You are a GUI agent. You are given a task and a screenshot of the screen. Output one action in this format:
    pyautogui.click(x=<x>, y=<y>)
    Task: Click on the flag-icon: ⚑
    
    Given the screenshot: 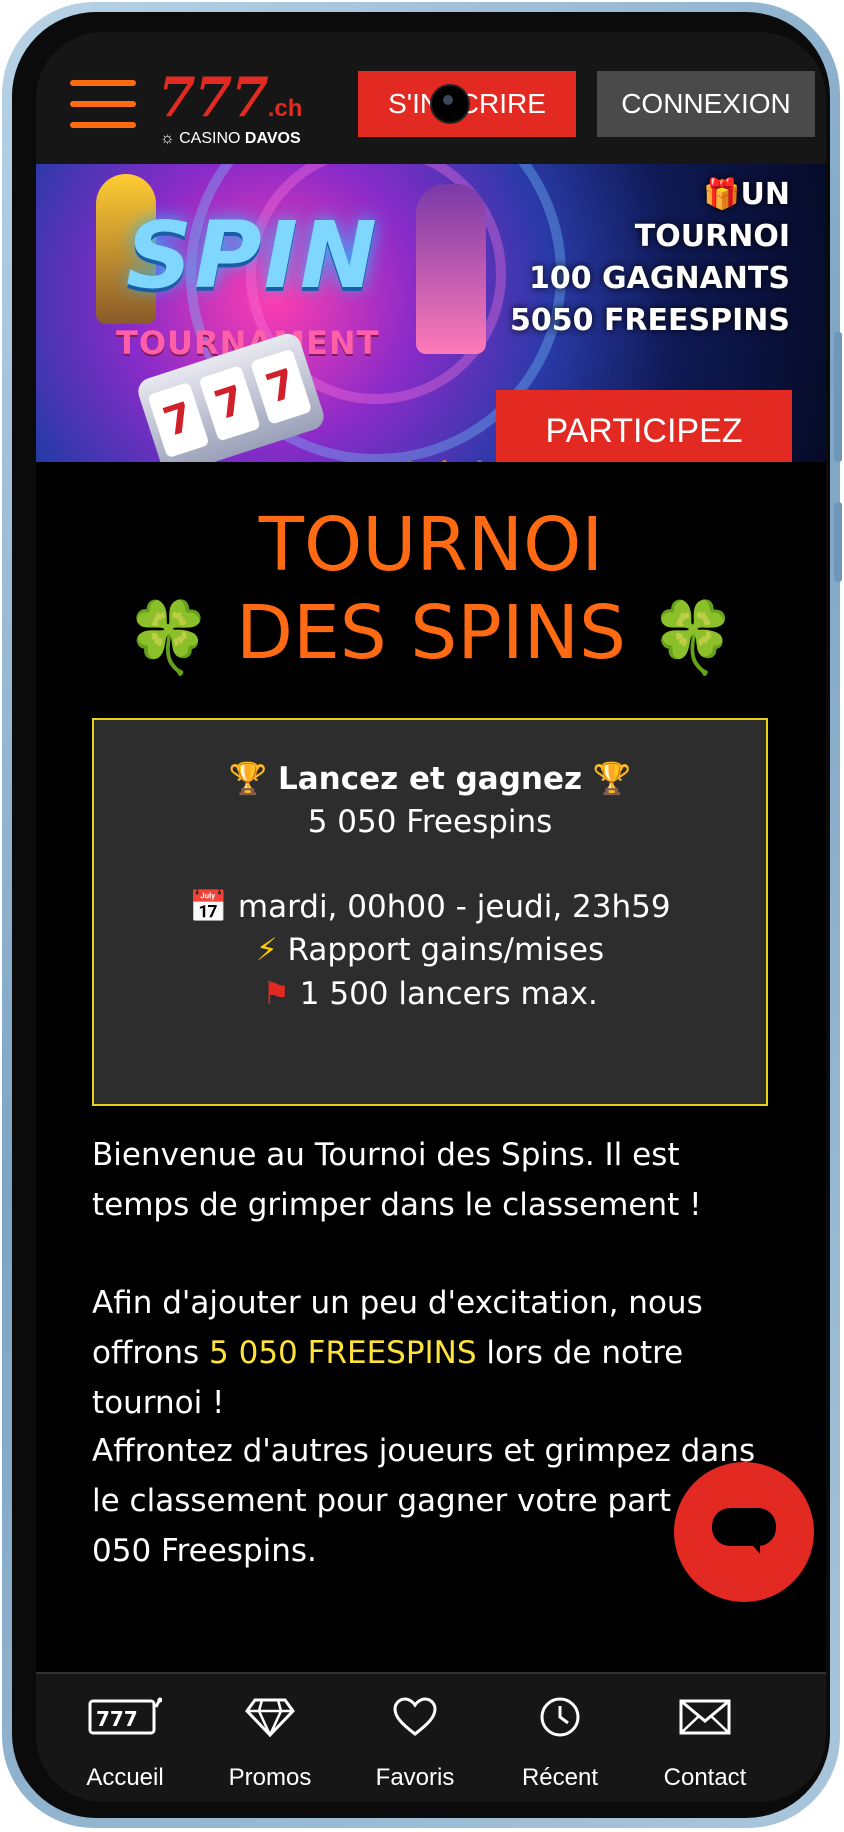 What is the action you would take?
    pyautogui.click(x=276, y=994)
    